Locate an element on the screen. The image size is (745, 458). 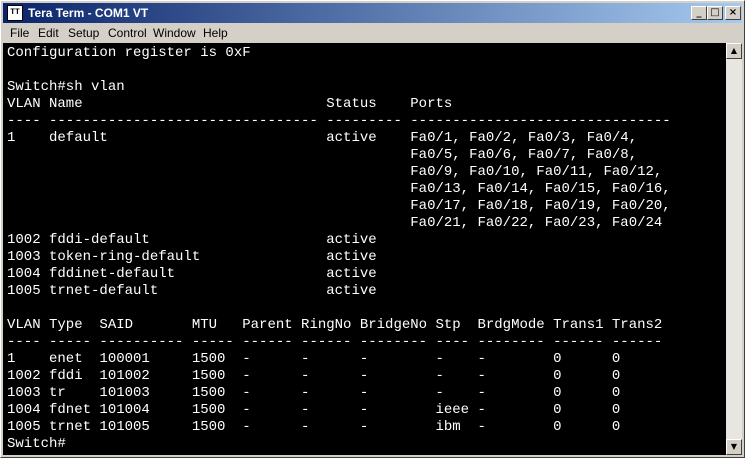
minimize-button: _ is located at coordinates (699, 13).